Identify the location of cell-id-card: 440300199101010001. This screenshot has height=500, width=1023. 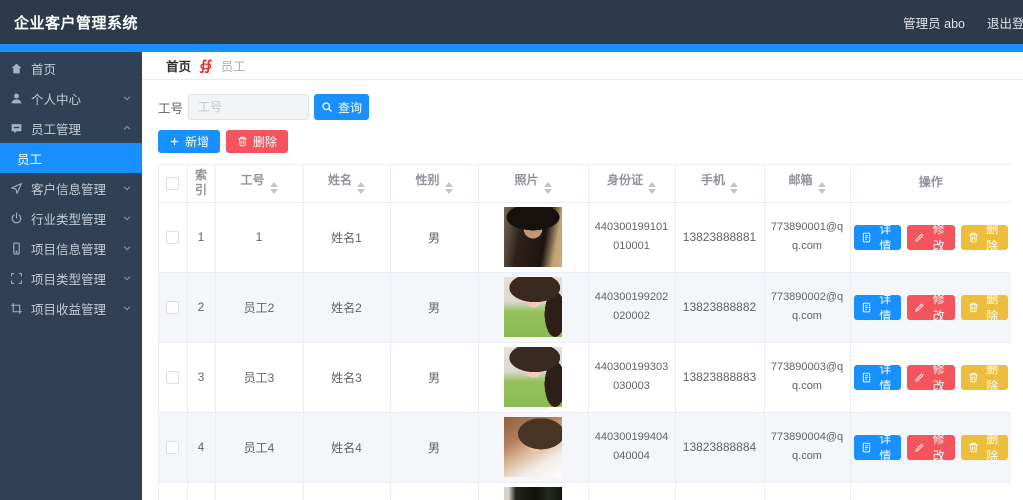
(632, 237).